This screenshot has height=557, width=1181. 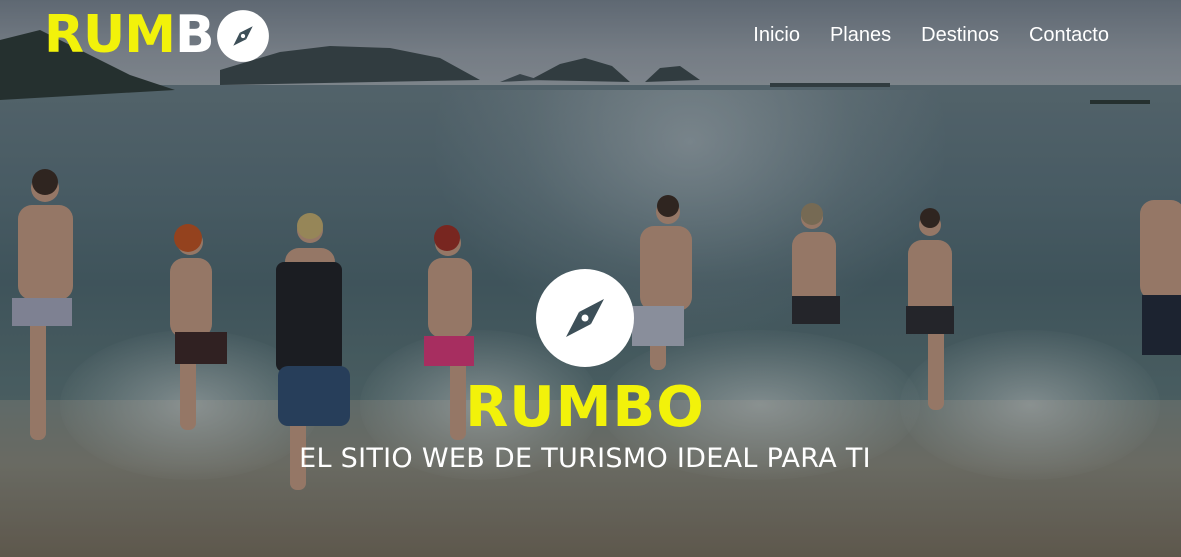 I want to click on brand-logo: RUM B, so click(x=157, y=35).